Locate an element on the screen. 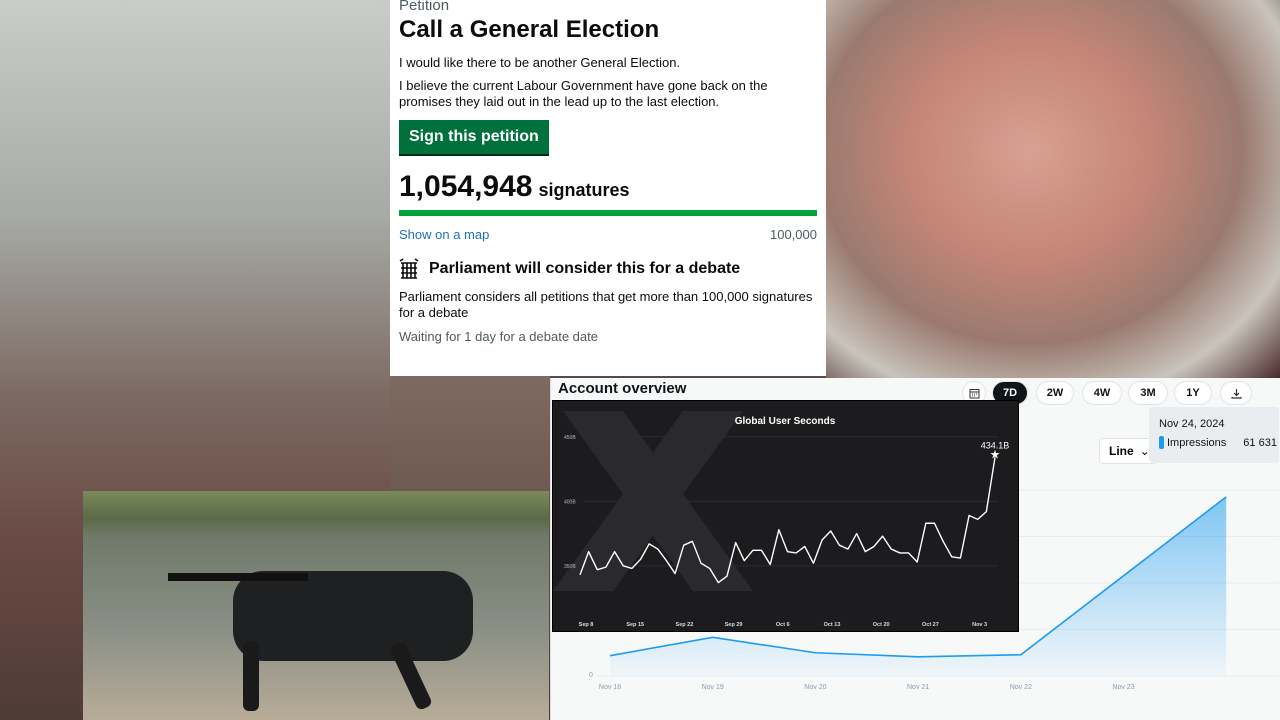 The width and height of the screenshot is (1280, 720). x-tick-label: Nov 19 is located at coordinates (713, 687).